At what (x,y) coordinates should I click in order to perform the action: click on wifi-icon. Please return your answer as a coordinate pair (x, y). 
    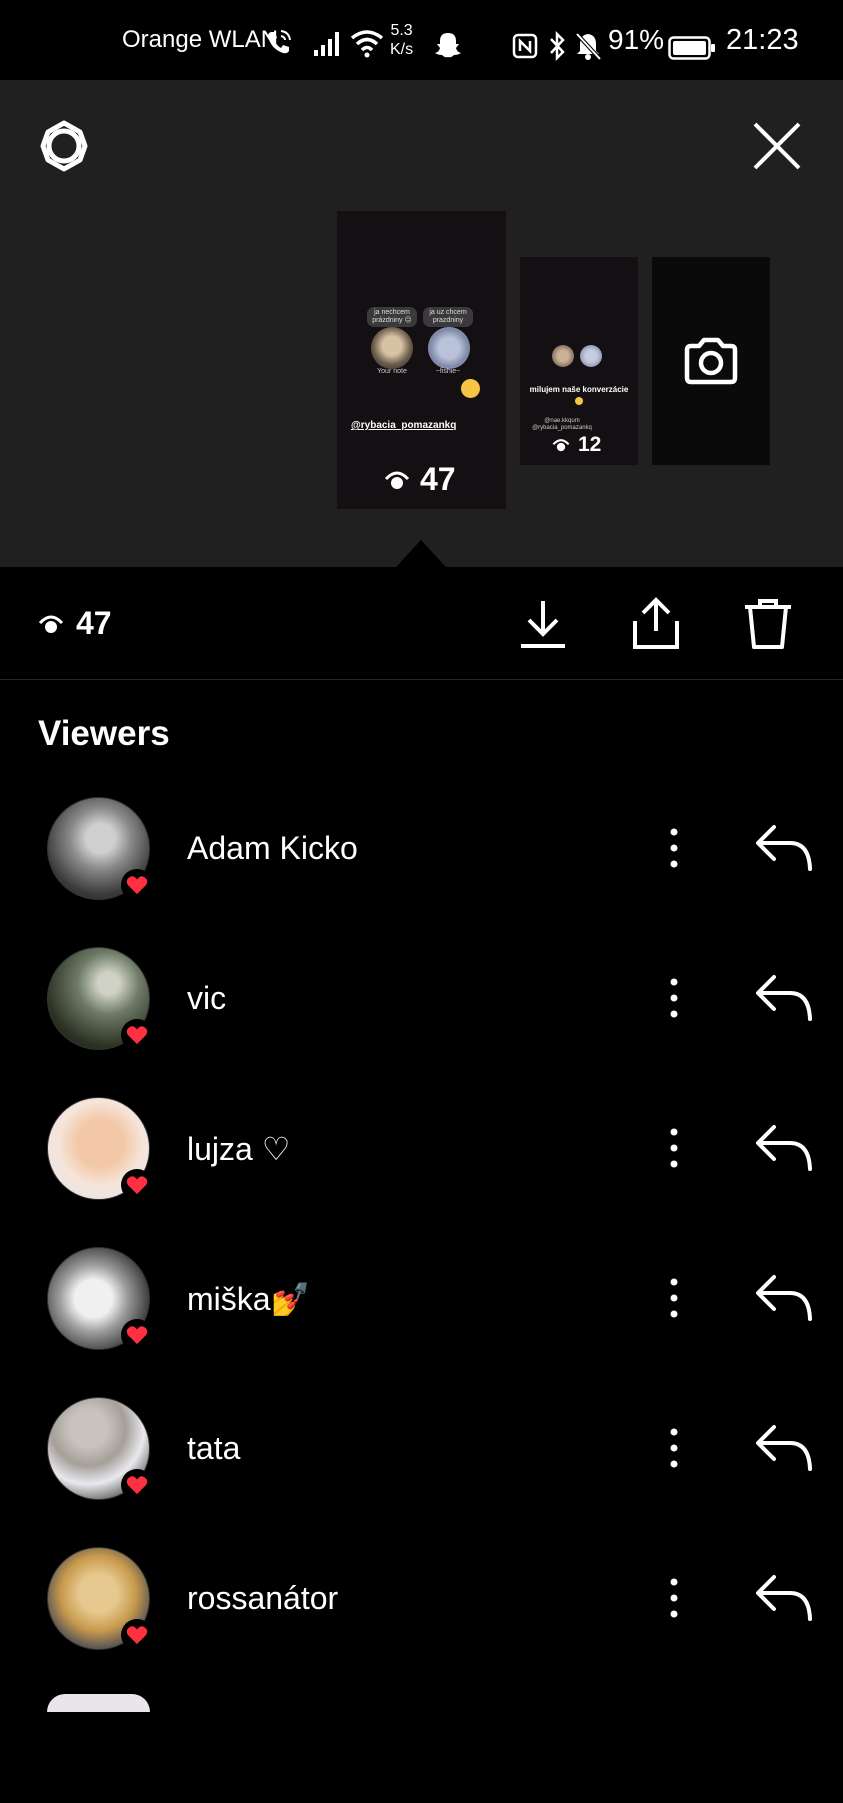
    Looking at the image, I should click on (367, 44).